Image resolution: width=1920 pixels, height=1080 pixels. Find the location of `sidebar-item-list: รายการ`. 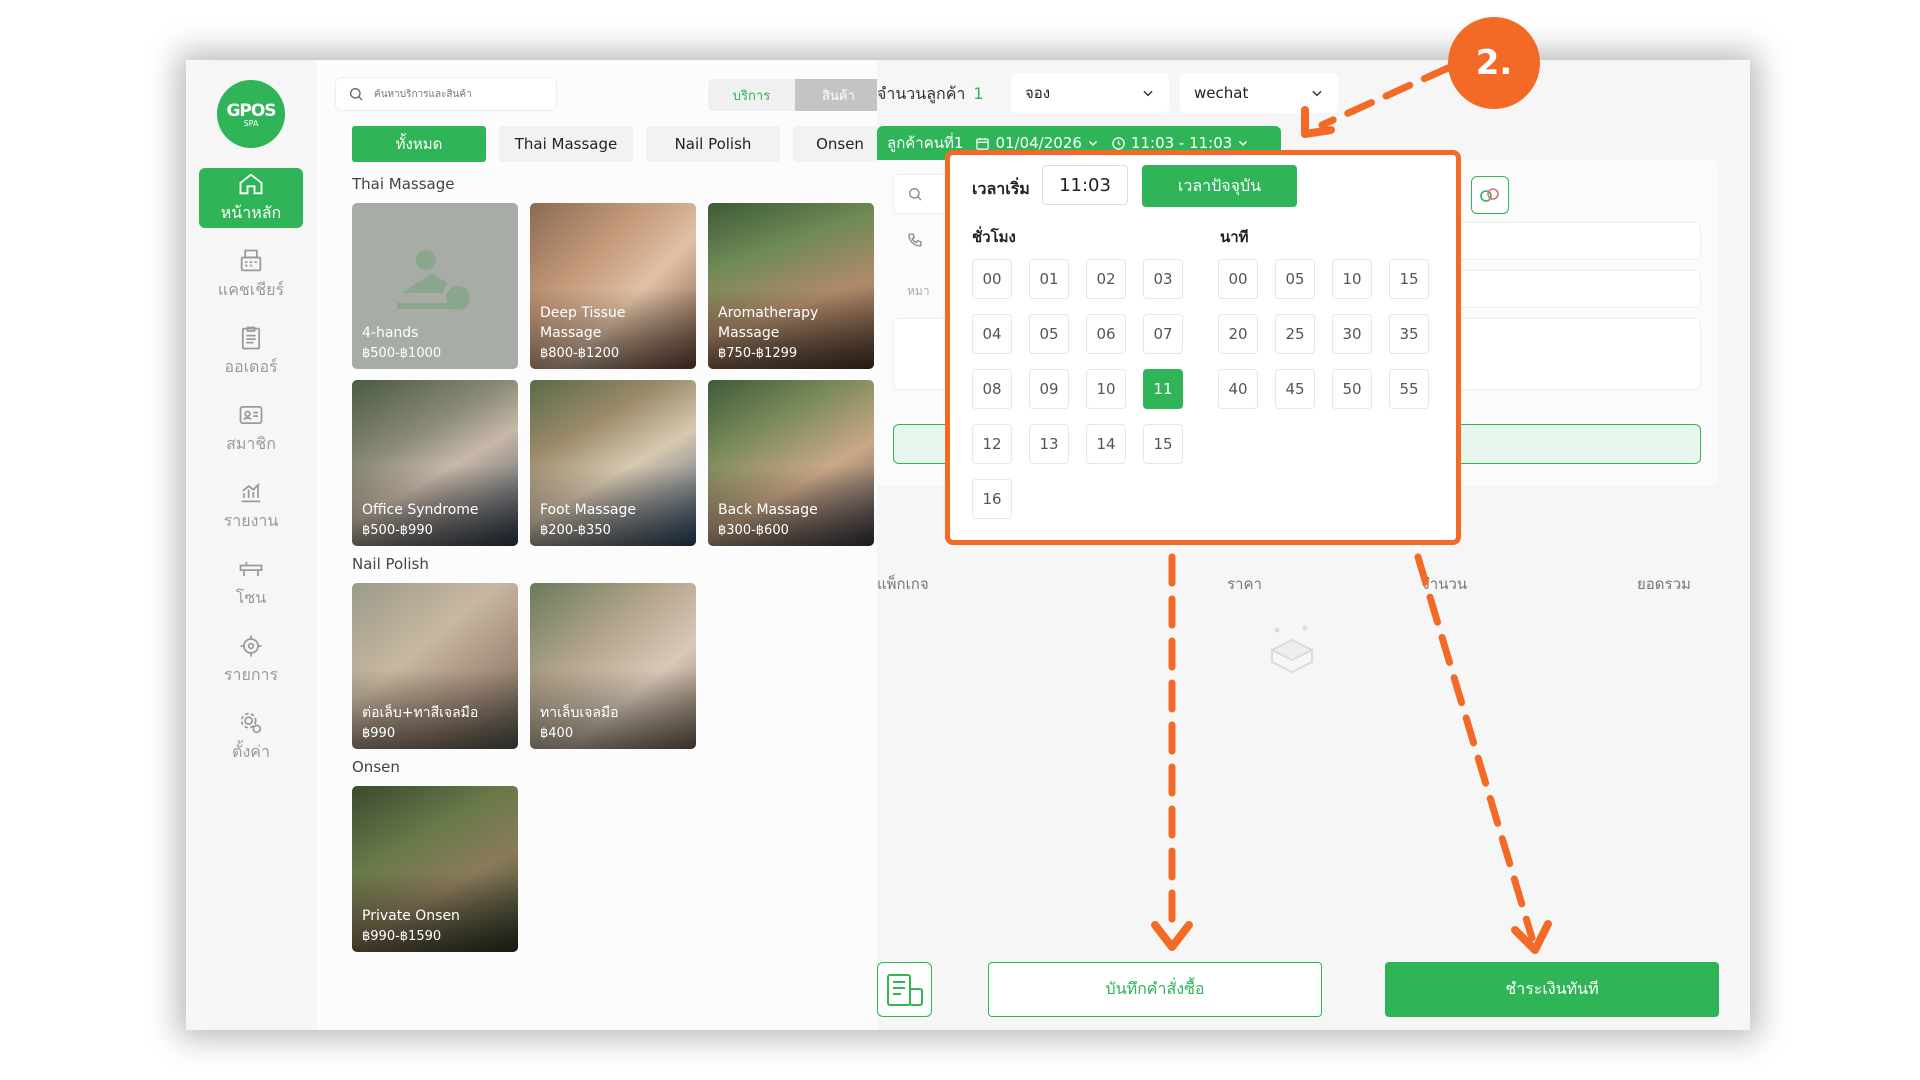

sidebar-item-list: รายการ is located at coordinates (251, 660).